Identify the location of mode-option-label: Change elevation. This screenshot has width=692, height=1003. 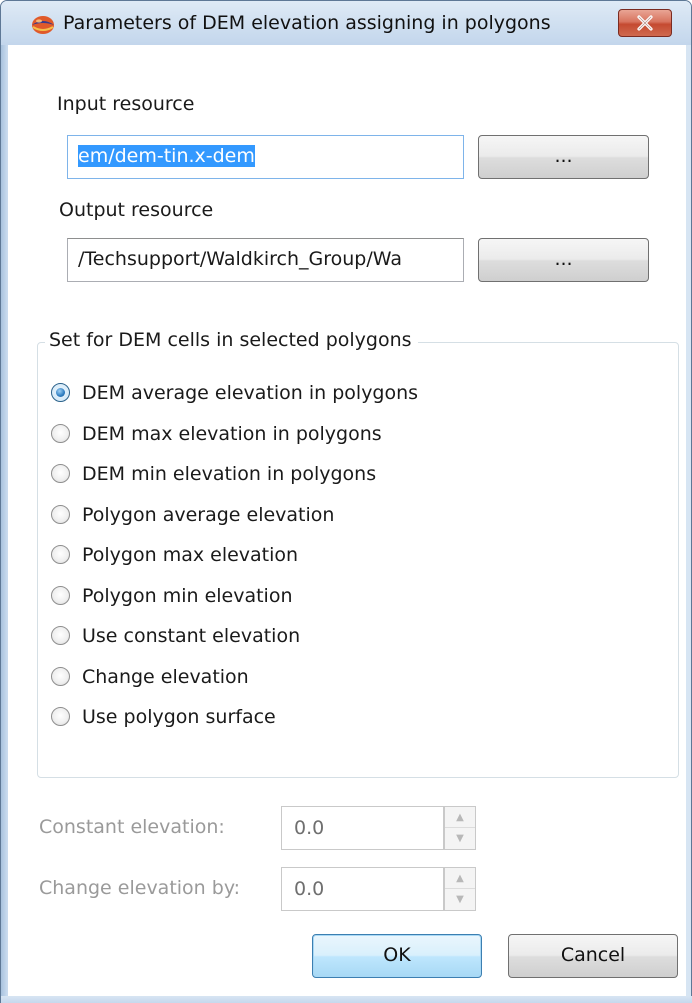
(165, 676).